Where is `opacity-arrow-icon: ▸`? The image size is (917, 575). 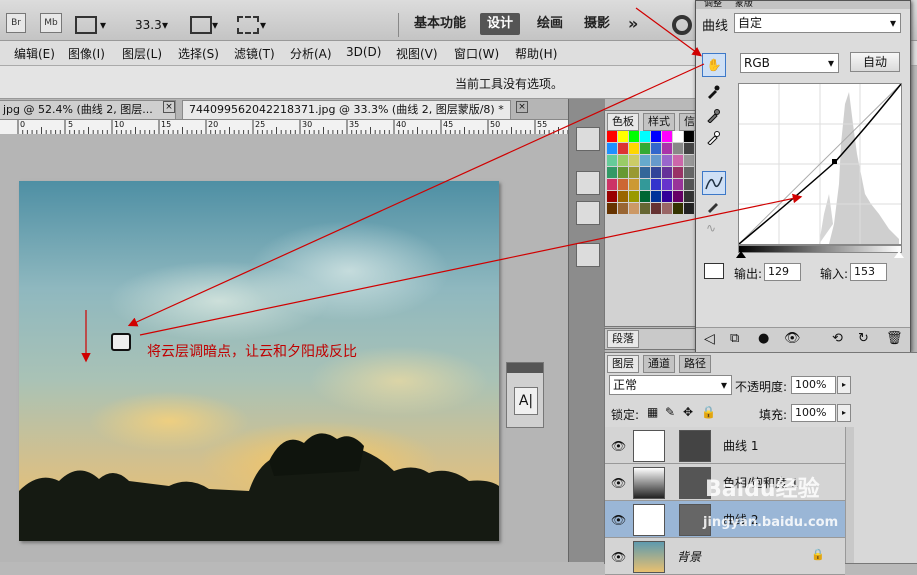
opacity-arrow-icon: ▸ is located at coordinates (844, 385).